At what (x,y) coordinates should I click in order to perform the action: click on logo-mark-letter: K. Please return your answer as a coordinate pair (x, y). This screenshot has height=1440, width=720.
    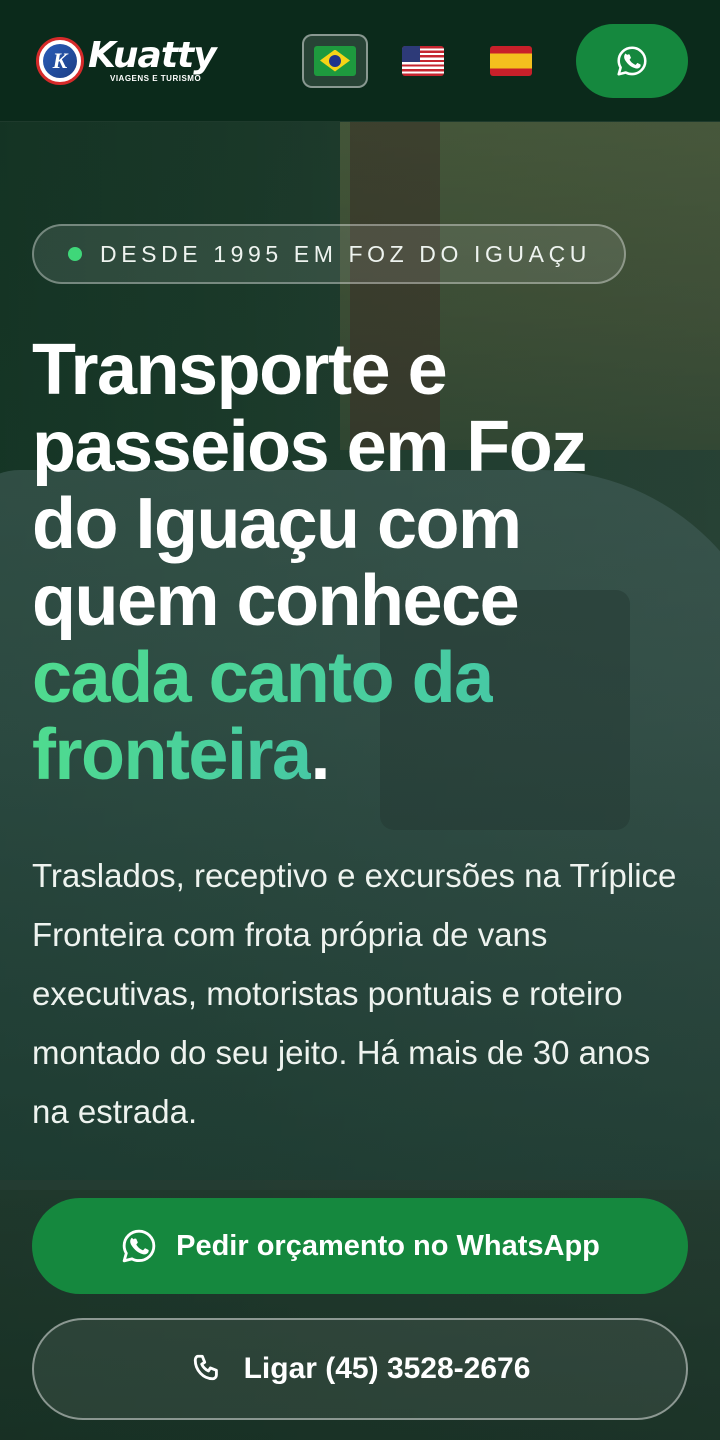
    Looking at the image, I should click on (60, 60).